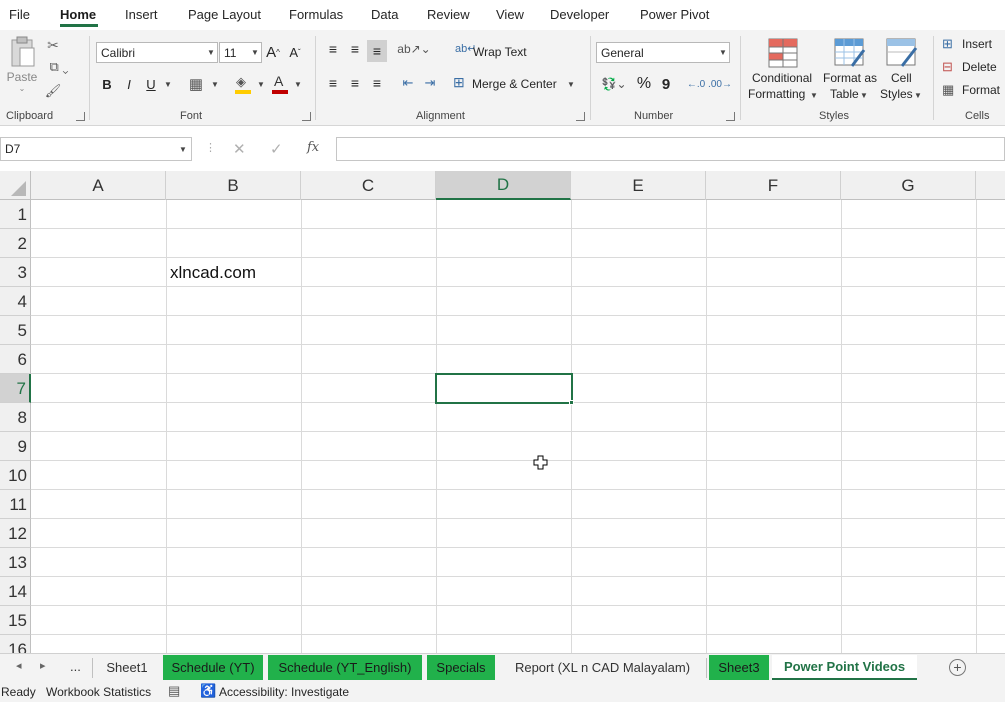 The height and width of the screenshot is (702, 1005). I want to click on add-sheet-button: +, so click(957, 667).